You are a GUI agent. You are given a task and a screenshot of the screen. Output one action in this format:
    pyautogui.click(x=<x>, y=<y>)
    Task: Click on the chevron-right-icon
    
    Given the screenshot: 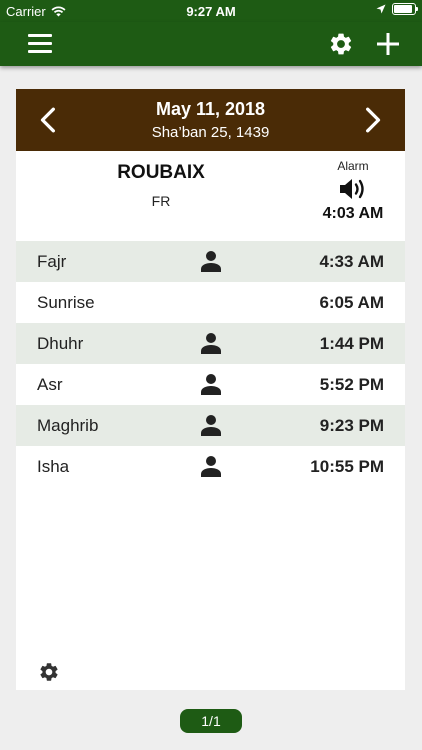 What is the action you would take?
    pyautogui.click(x=372, y=120)
    